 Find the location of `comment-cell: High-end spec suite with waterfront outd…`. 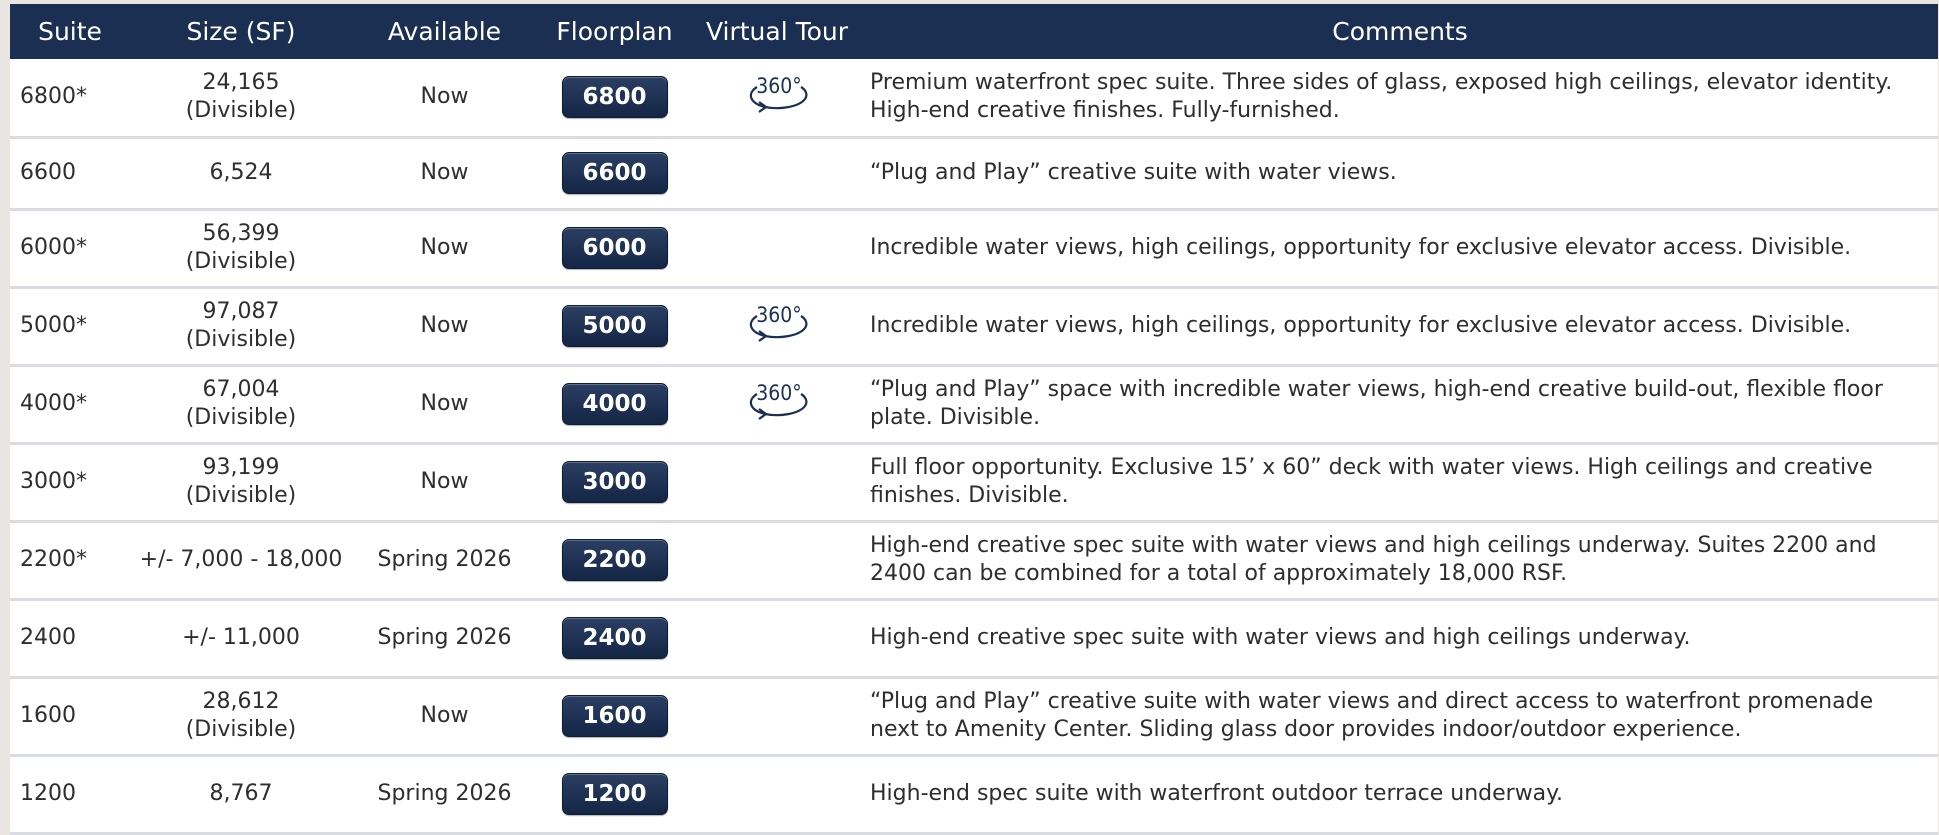

comment-cell: High-end spec suite with waterfront outd… is located at coordinates (1217, 793).